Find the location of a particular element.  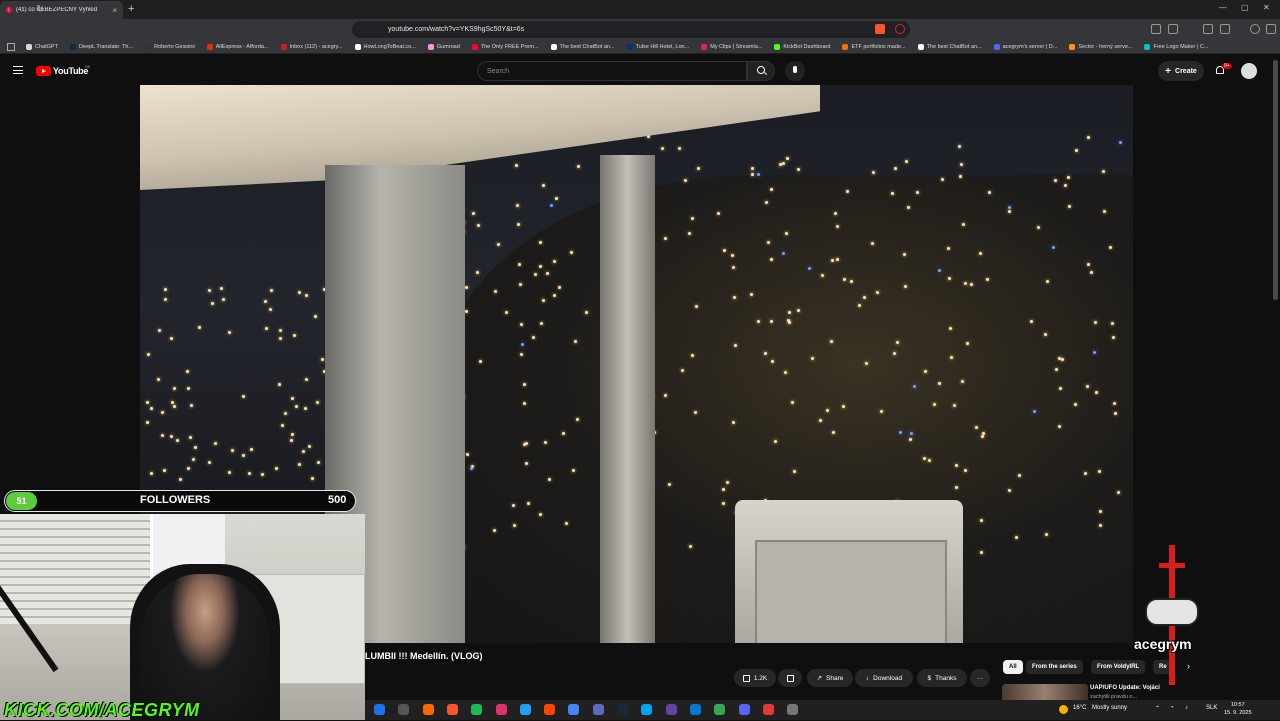

close-window-button: ✕ is located at coordinates (1266, 7).